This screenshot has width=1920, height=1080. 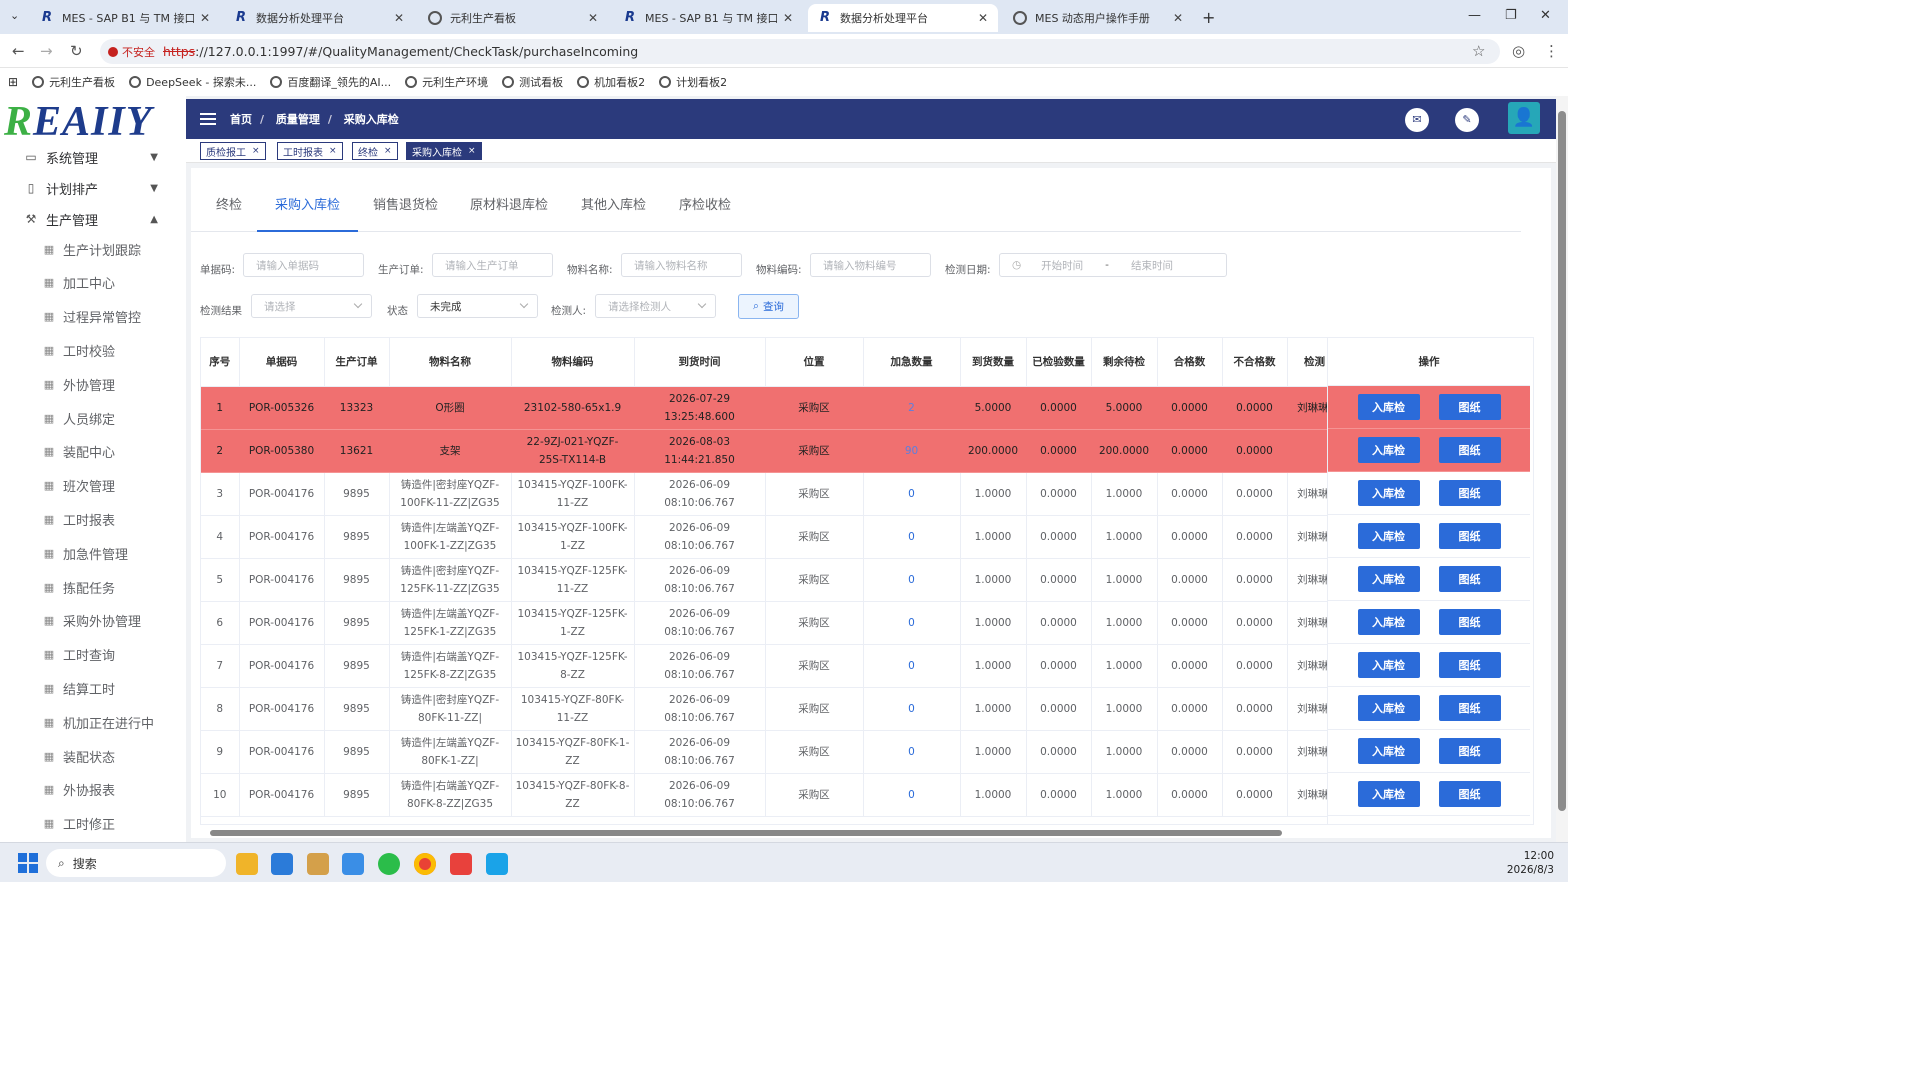 What do you see at coordinates (1518, 51) in the screenshot?
I see `profile-icon: ◎` at bounding box center [1518, 51].